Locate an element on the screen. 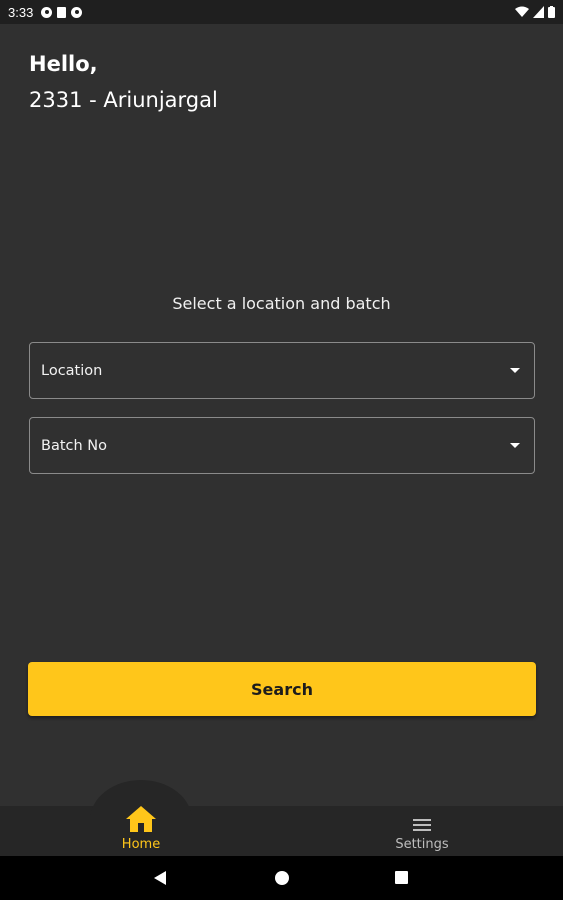 The image size is (563, 900). status-right is located at coordinates (535, 12).